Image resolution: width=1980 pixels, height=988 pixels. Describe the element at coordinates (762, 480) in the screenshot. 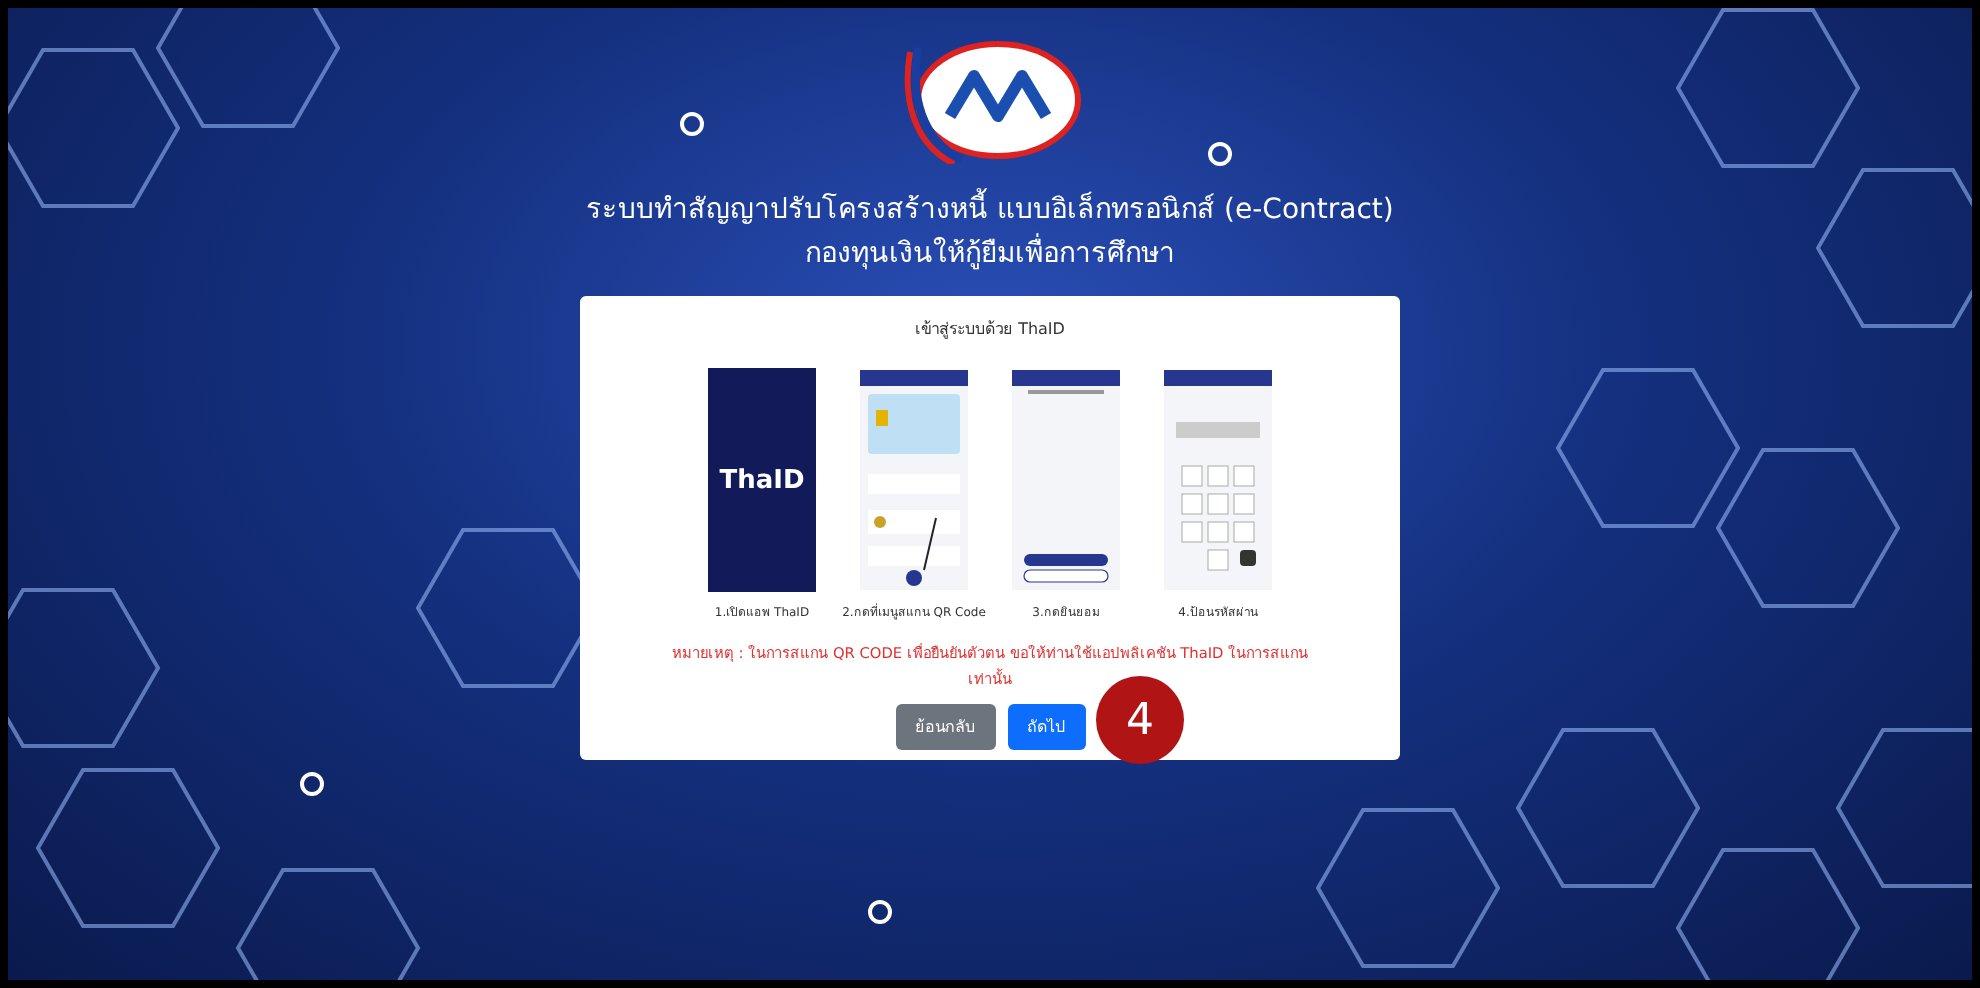

I see `app-logo-text: ThaID` at that location.